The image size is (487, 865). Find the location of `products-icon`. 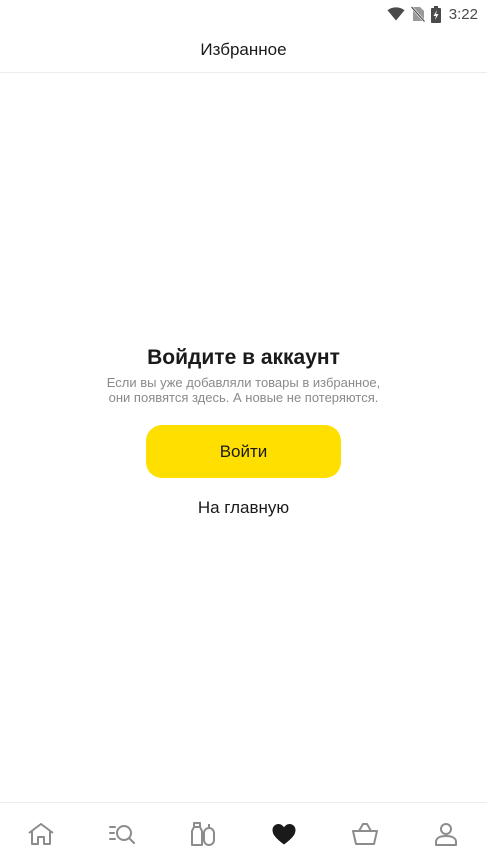

products-icon is located at coordinates (203, 834).